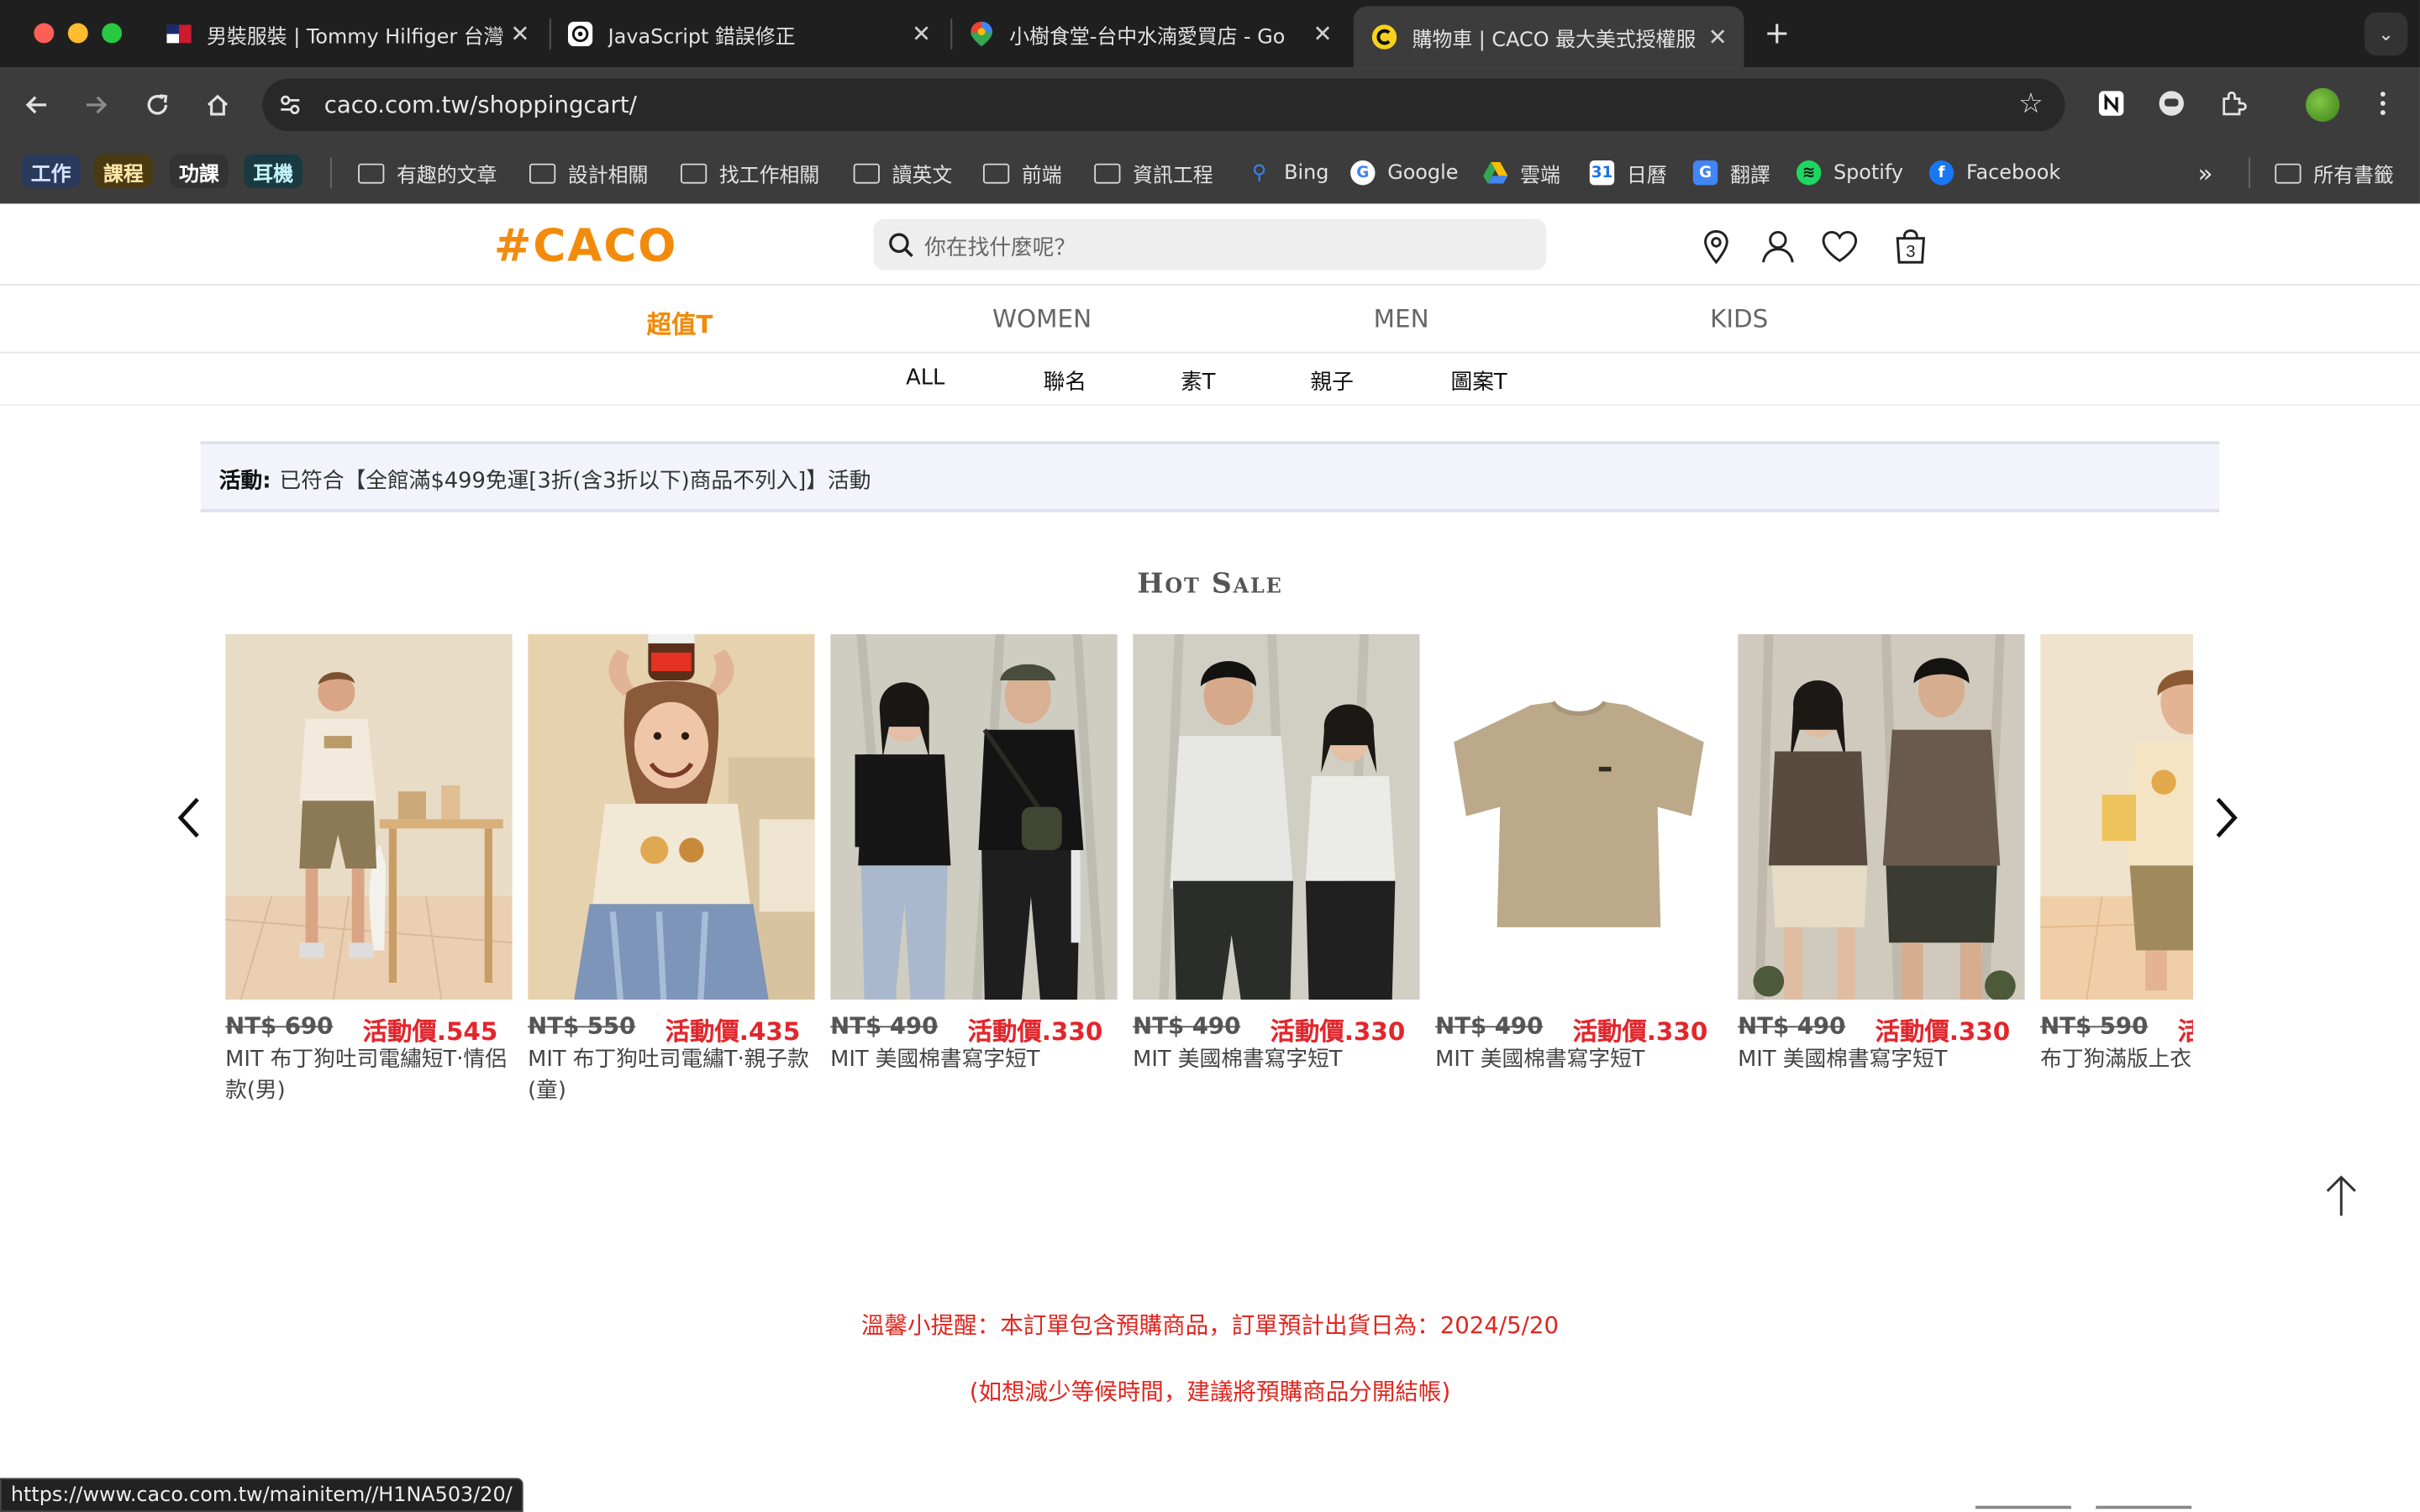 The image size is (2420, 1512). What do you see at coordinates (1911, 247) in the screenshot?
I see `shopping-bag-icon: 3` at bounding box center [1911, 247].